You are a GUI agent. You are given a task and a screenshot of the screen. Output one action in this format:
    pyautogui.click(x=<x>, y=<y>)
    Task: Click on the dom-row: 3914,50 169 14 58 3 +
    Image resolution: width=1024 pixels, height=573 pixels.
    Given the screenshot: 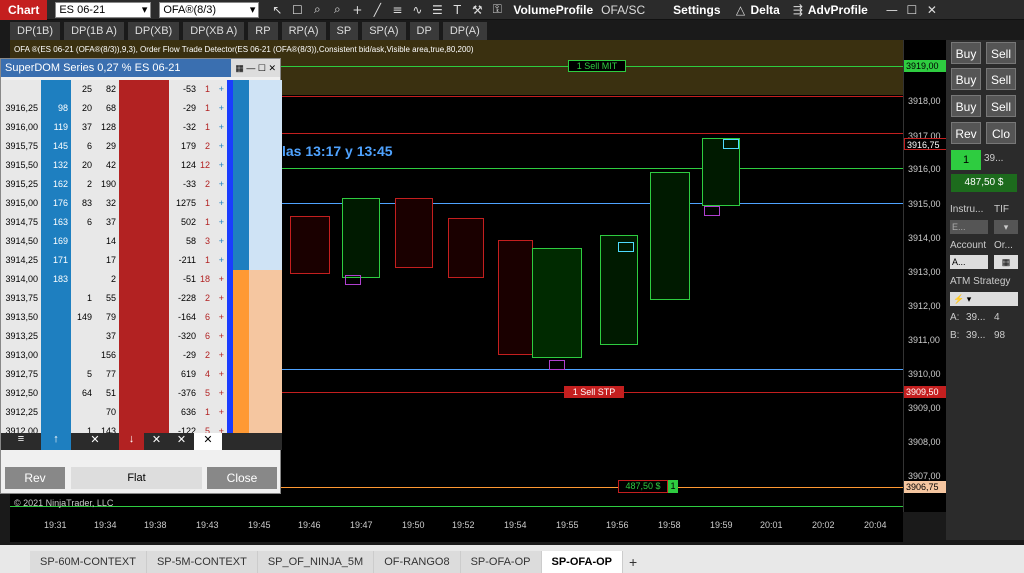 What is the action you would take?
    pyautogui.click(x=141, y=241)
    